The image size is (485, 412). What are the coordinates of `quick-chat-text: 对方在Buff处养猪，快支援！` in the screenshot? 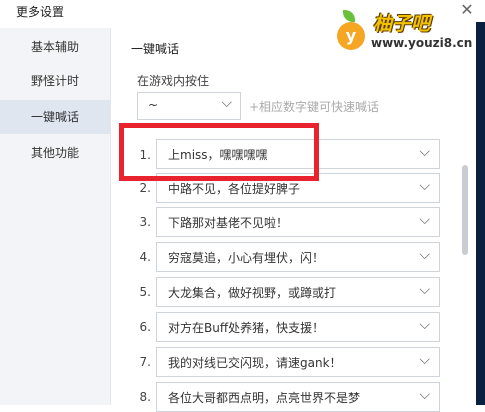 It's located at (246, 328).